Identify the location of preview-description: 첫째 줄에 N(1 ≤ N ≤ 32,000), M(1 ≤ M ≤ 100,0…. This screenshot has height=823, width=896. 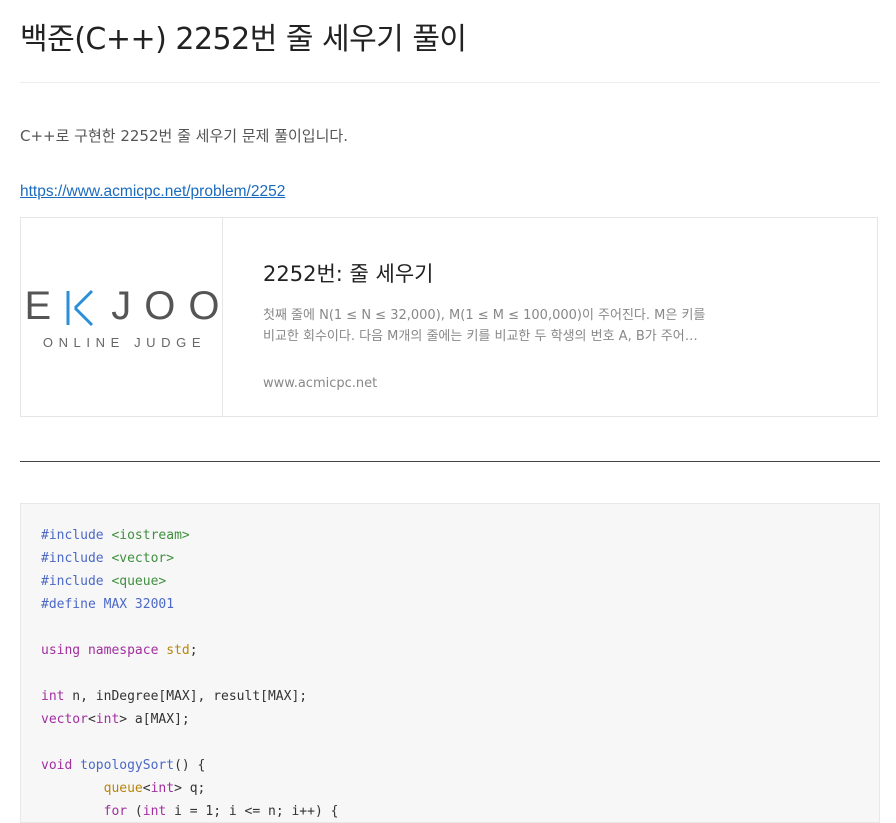
(493, 326).